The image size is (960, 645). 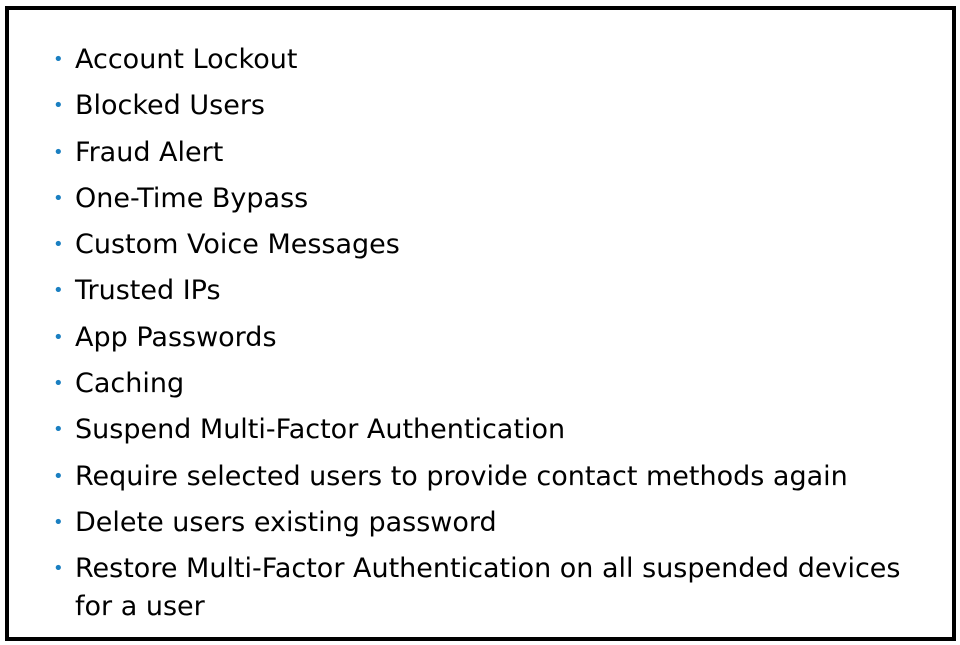 What do you see at coordinates (493, 295) in the screenshot?
I see `list-item: • Trusted IPs` at bounding box center [493, 295].